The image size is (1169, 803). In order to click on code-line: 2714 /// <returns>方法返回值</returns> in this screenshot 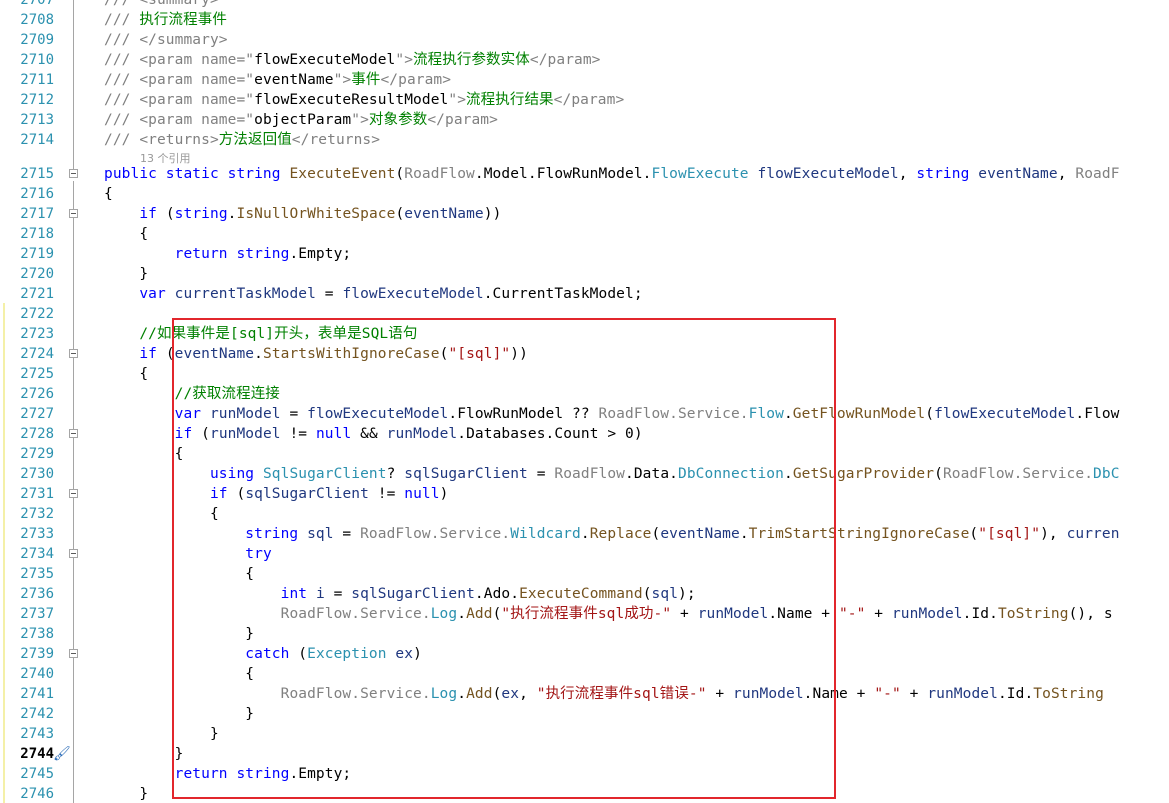, I will do `click(584, 140)`.